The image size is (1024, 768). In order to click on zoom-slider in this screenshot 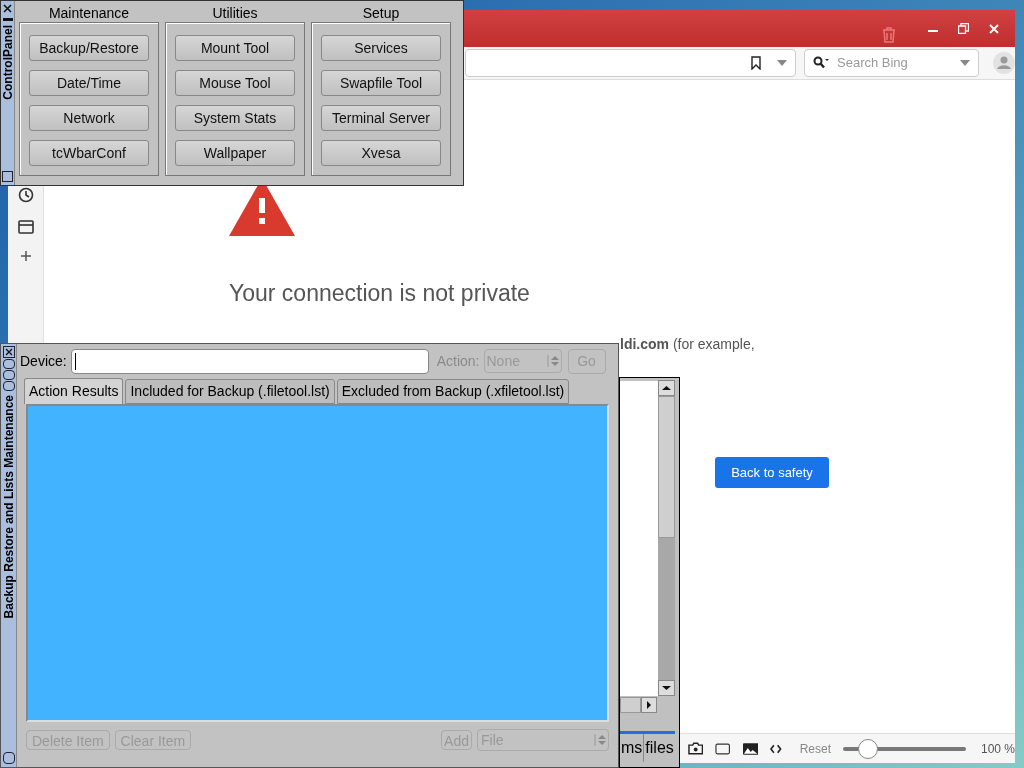, I will do `click(904, 748)`.